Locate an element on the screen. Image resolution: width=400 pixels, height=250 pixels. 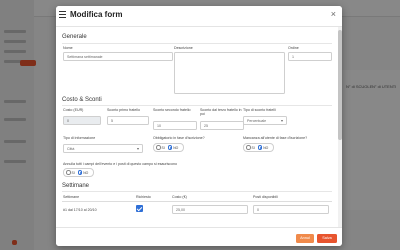
list-icon is located at coordinates (62, 14).